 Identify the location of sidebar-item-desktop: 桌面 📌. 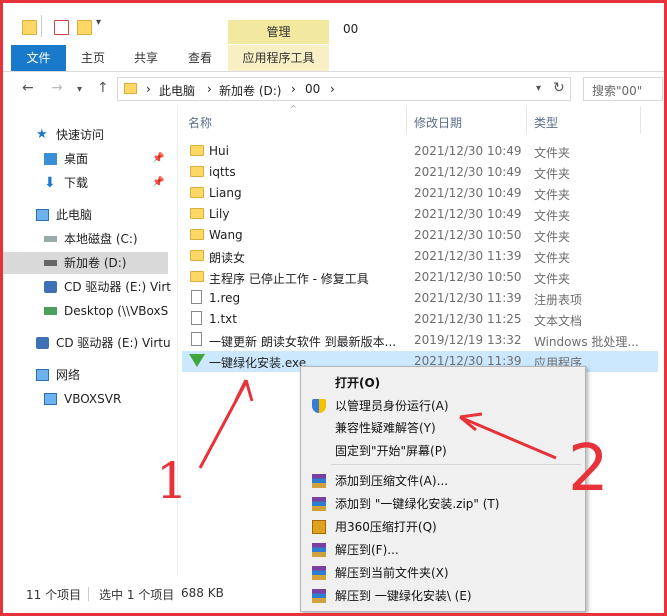
(96, 159).